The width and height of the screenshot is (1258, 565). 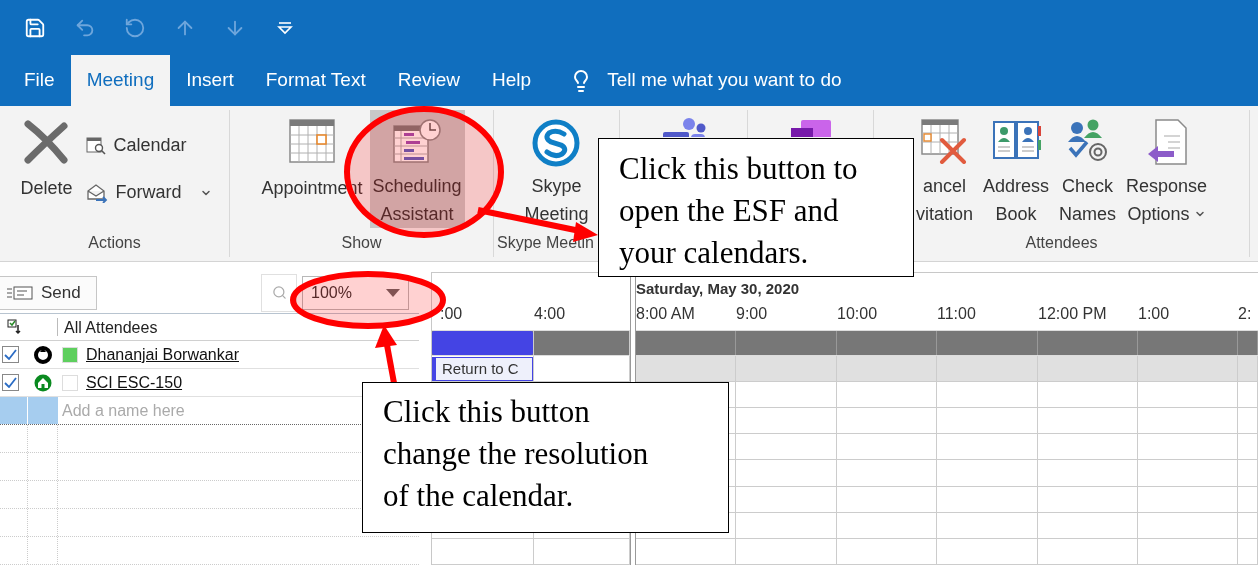 I want to click on envelope-arrow-icon, so click(x=96, y=192).